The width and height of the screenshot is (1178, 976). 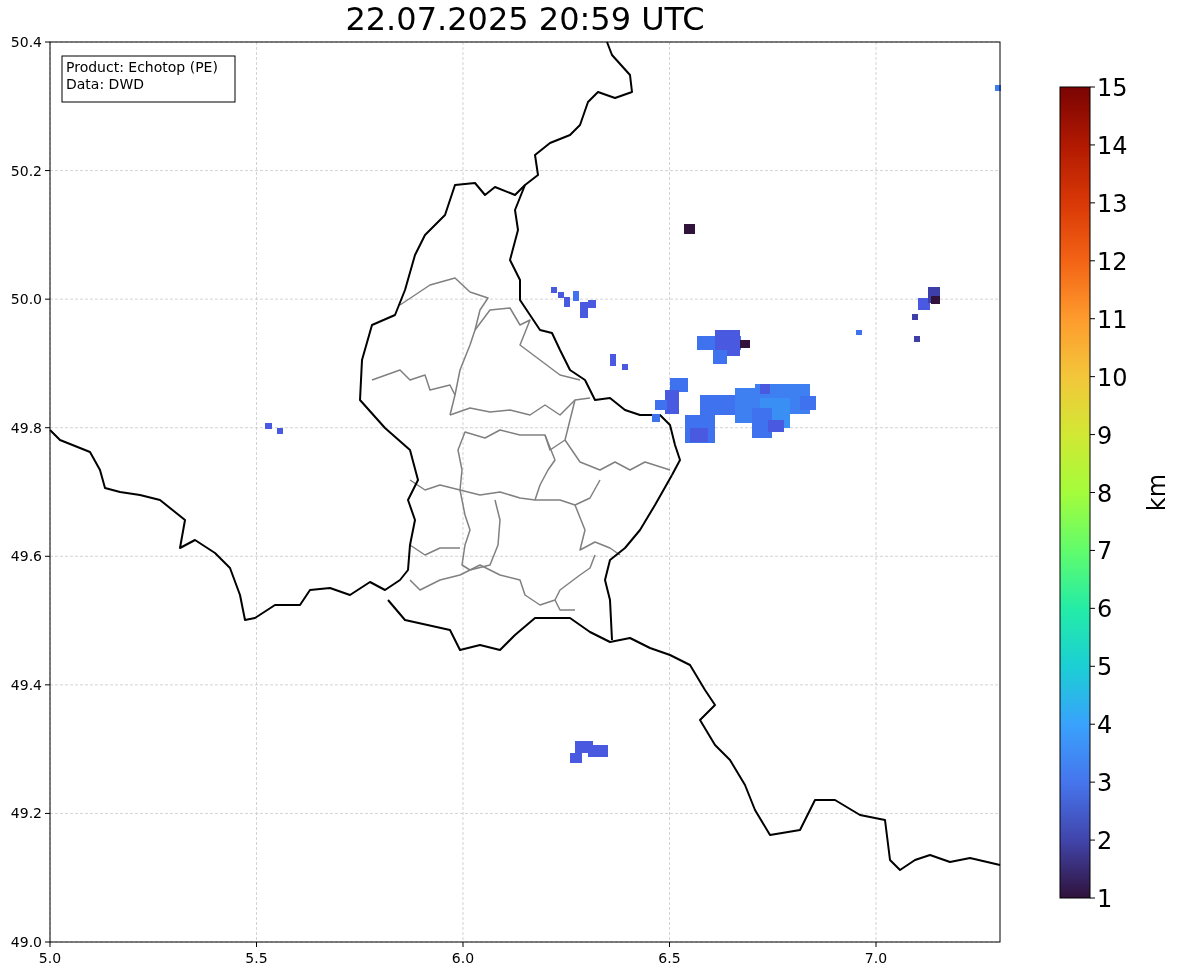 What do you see at coordinates (1105, 435) in the screenshot?
I see `colorbar-tick-label: 9` at bounding box center [1105, 435].